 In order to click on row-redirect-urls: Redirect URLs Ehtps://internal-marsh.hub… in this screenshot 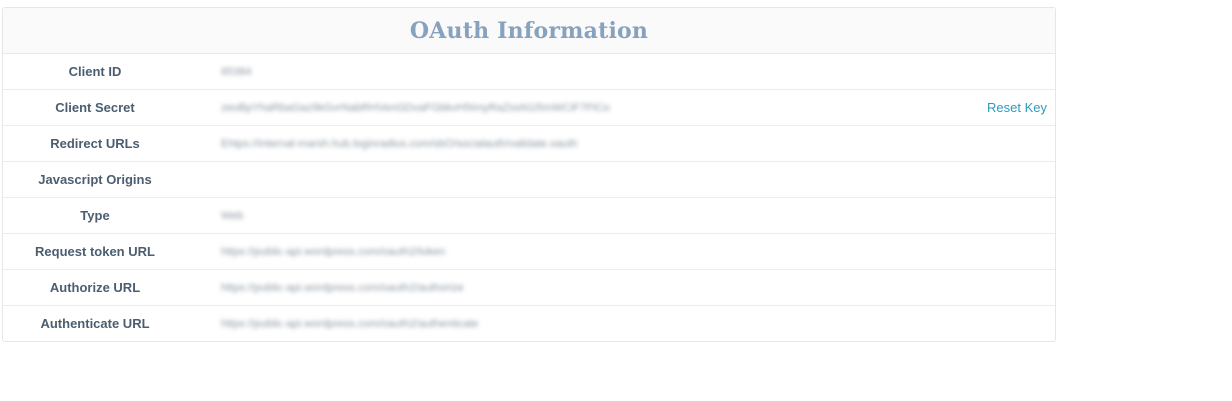, I will do `click(529, 144)`.